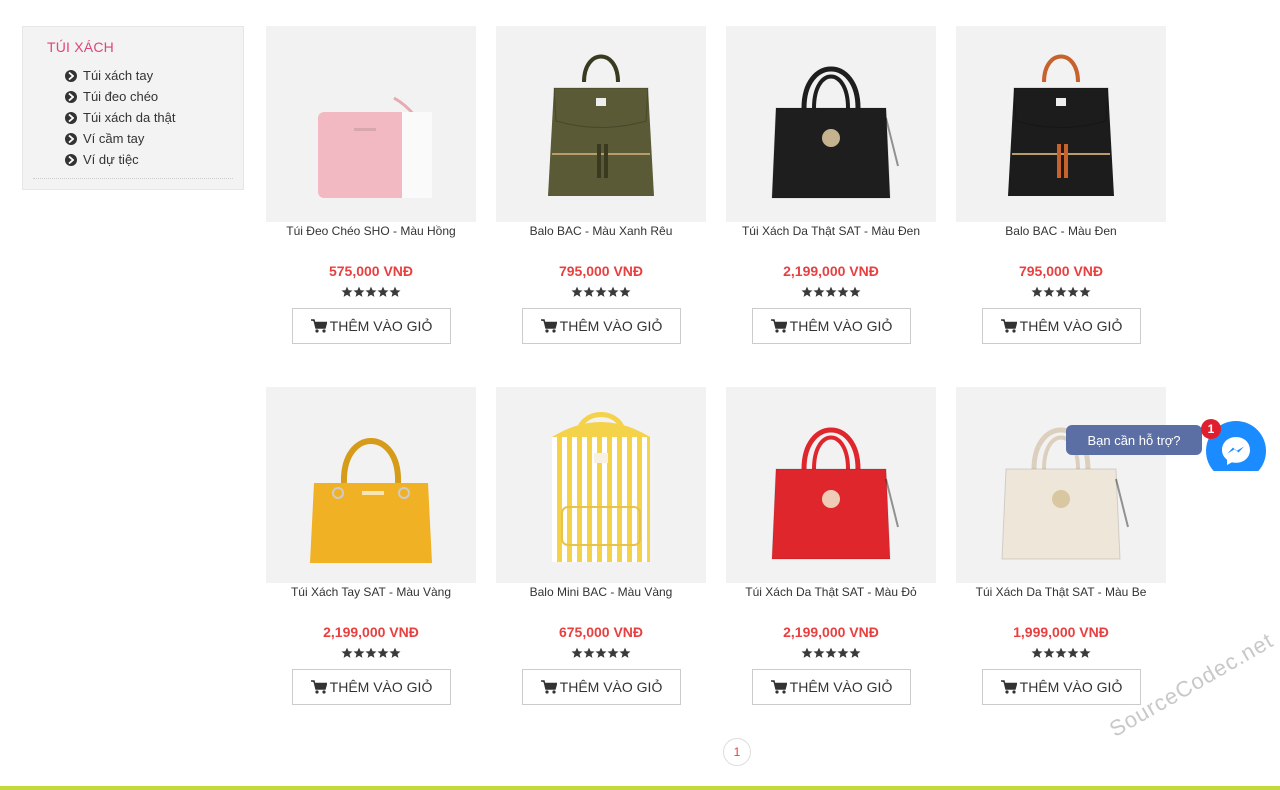 Image resolution: width=1280 pixels, height=790 pixels. I want to click on messenger-prompt: Bạn cần hỗ trợ?, so click(1134, 440).